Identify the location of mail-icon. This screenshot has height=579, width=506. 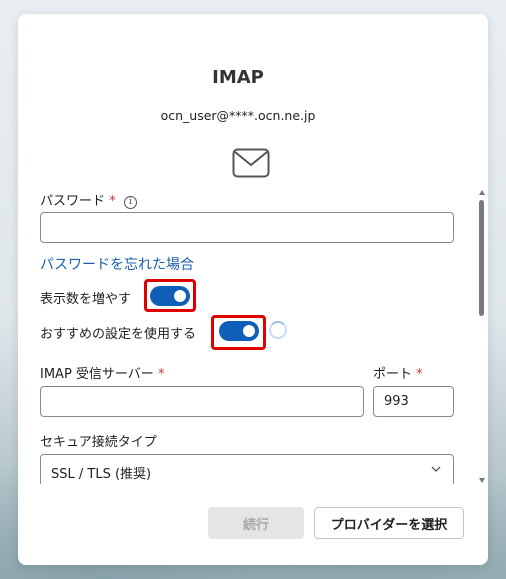
(251, 163).